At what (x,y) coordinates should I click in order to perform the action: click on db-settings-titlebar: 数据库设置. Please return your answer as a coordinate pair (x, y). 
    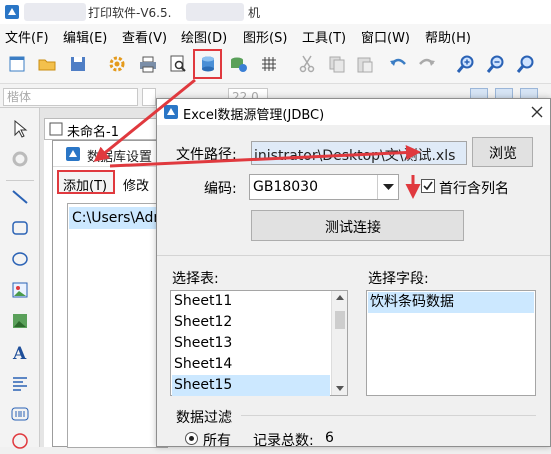
    Looking at the image, I should click on (109, 154).